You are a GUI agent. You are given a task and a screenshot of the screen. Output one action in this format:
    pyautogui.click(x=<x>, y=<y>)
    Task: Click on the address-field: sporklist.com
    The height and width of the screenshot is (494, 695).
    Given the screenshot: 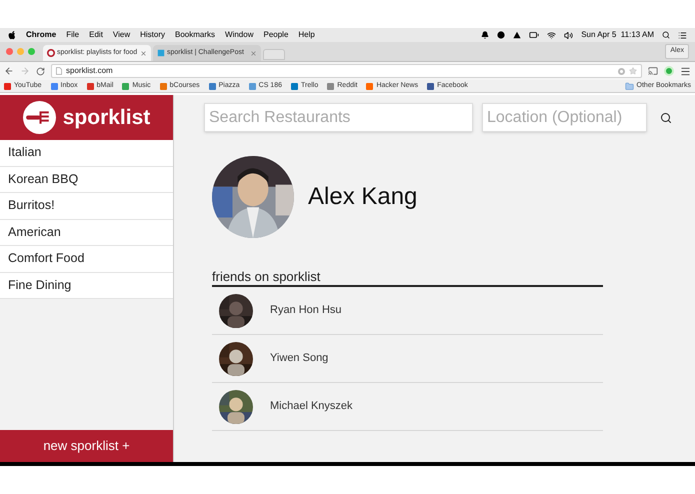 What is the action you would take?
    pyautogui.click(x=346, y=71)
    